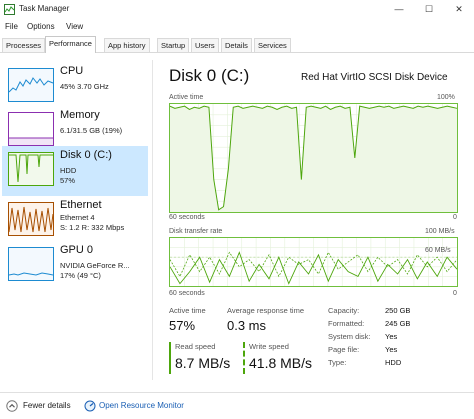 This screenshot has width=474, height=419. I want to click on read-speed-indicator, so click(170, 358).